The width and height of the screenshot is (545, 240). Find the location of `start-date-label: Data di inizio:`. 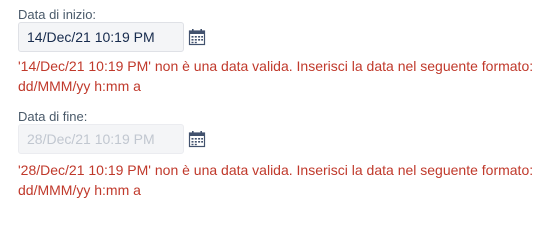

start-date-label: Data di inizio: is located at coordinates (57, 14).